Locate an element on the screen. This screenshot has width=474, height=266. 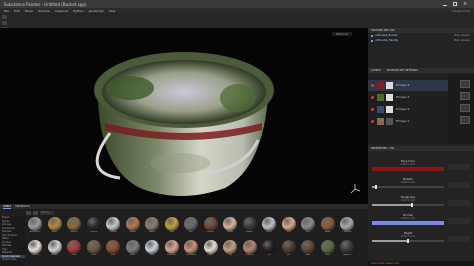
material-thumbnail: Steel is located at coordinates (308, 227).